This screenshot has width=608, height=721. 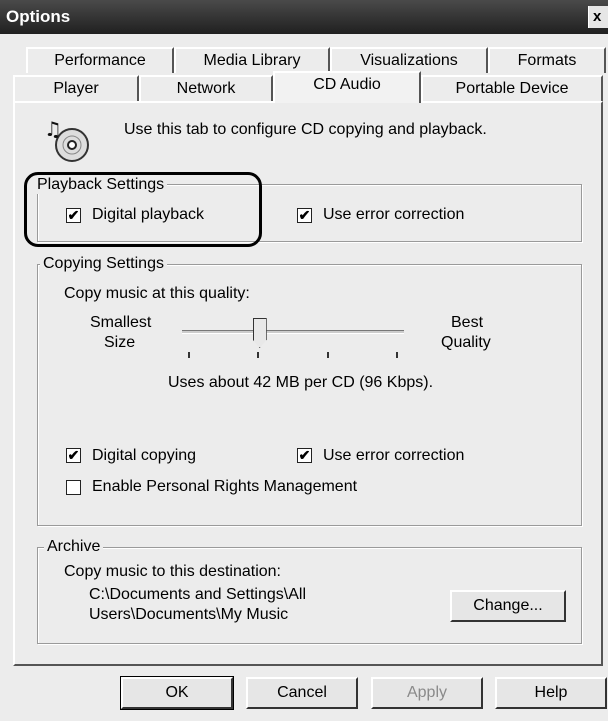 I want to click on tab-performance: Performance, so click(x=100, y=60).